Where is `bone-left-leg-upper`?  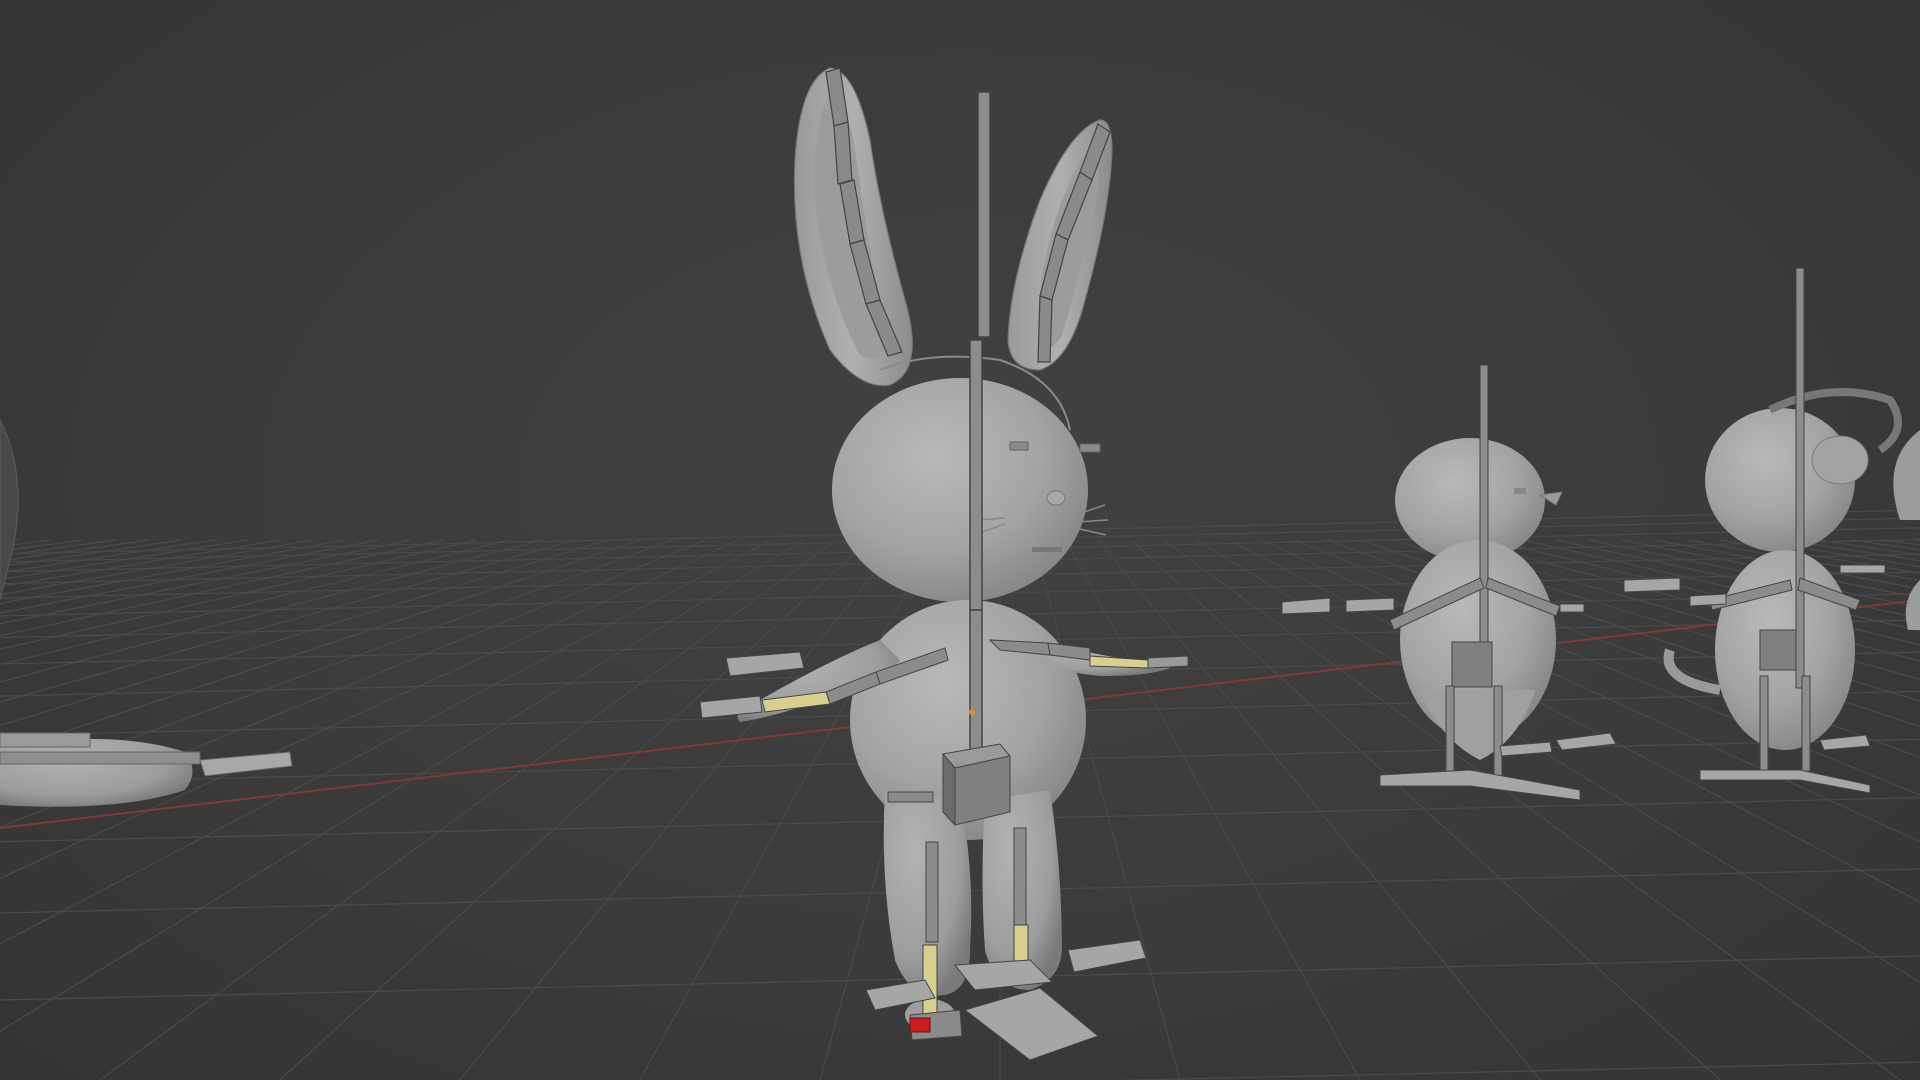
bone-left-leg-upper is located at coordinates (932, 892).